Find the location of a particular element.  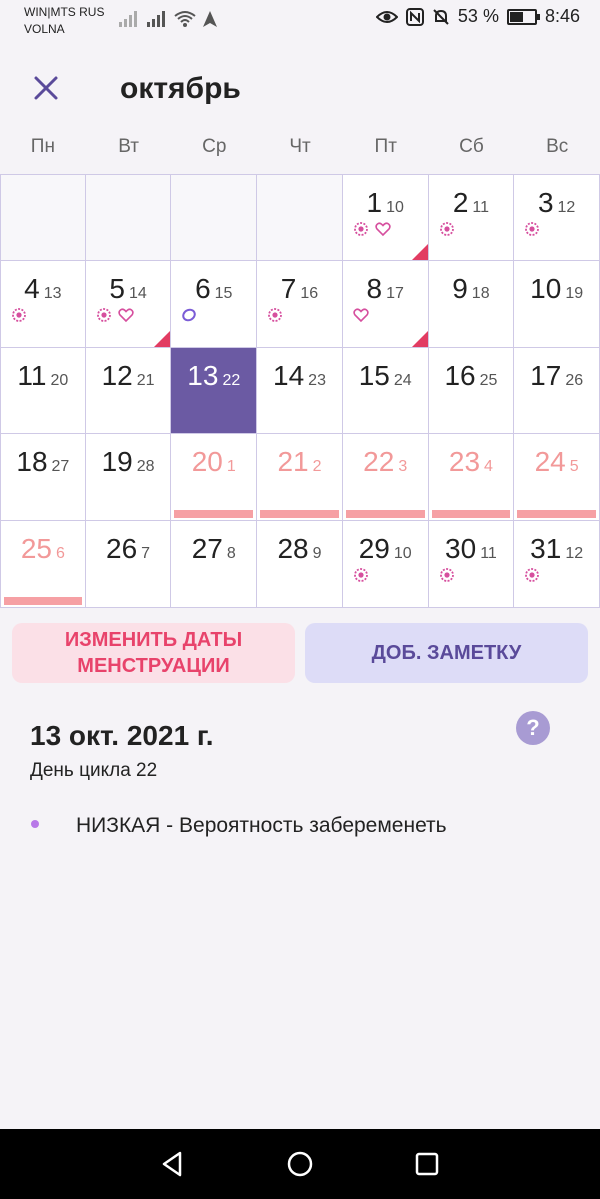

day-label: 1 10 is located at coordinates (385, 203).